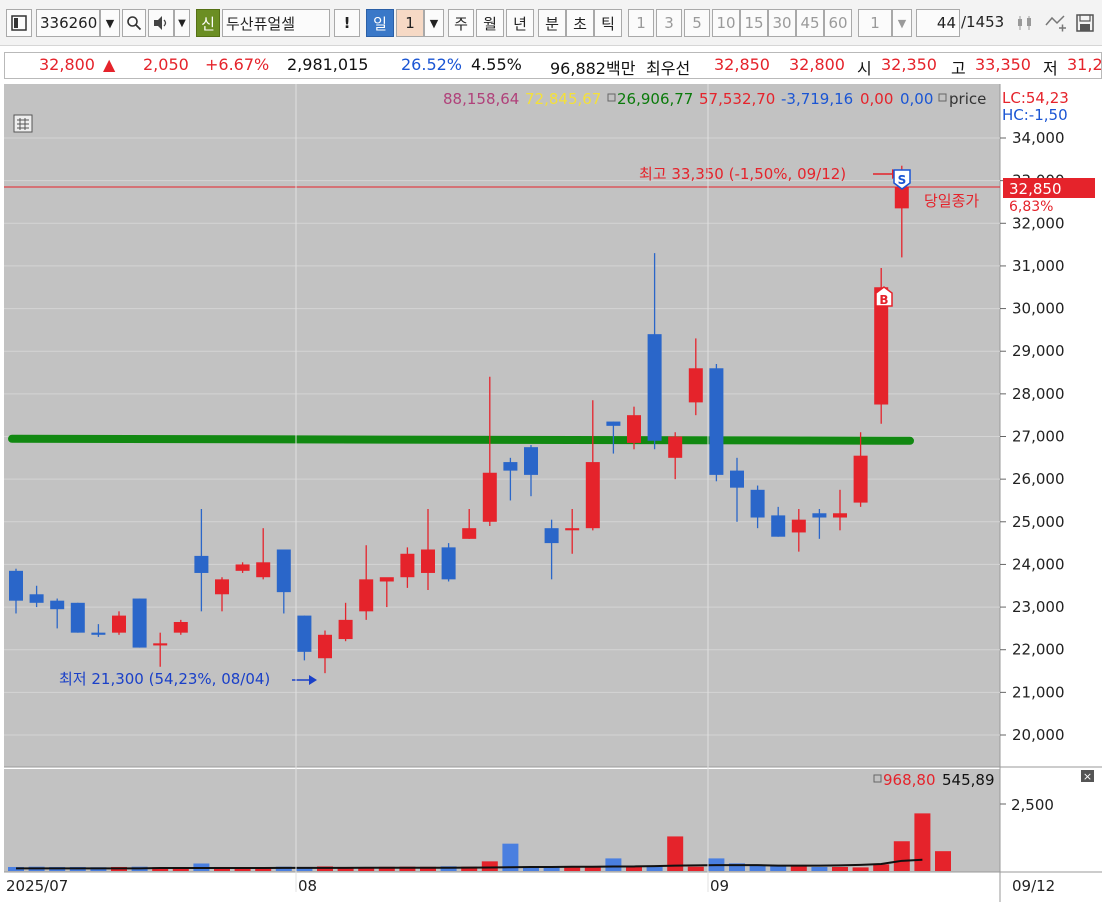 This screenshot has height=906, width=1102. What do you see at coordinates (1087, 776) in the screenshot?
I see `close-panel-icon: ×` at bounding box center [1087, 776].